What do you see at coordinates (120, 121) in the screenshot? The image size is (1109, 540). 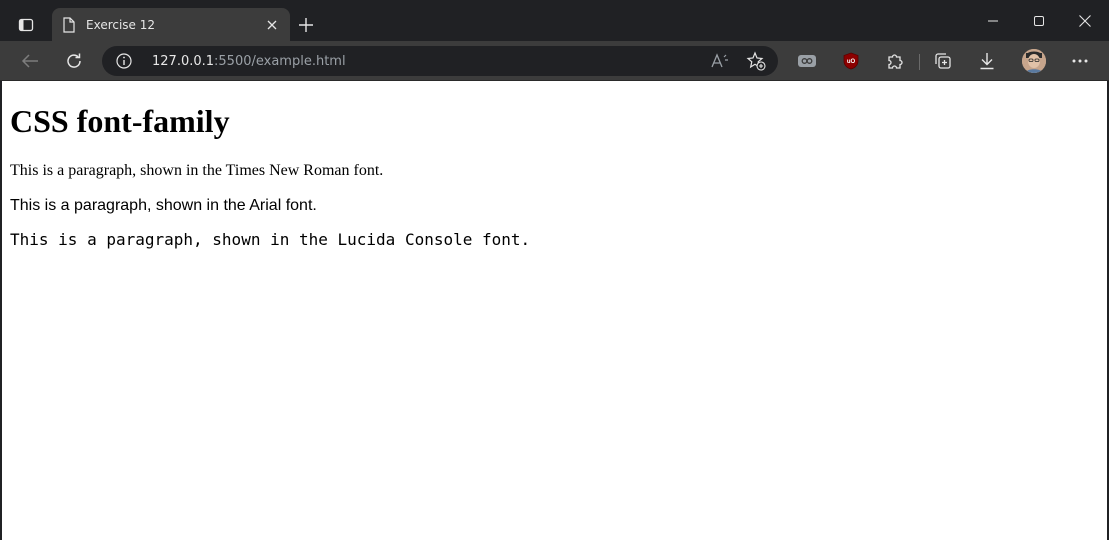 I see `page-heading: CSS font-family` at bounding box center [120, 121].